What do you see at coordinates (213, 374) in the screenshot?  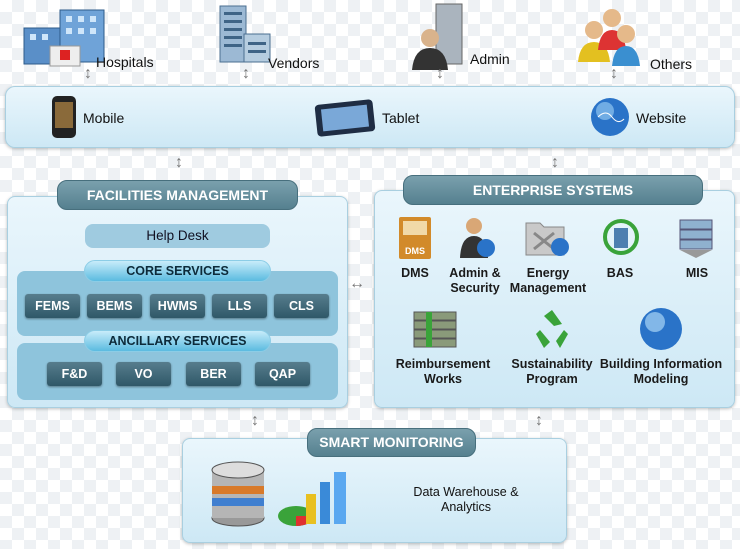 I see `ancillary-service-ber: BER` at bounding box center [213, 374].